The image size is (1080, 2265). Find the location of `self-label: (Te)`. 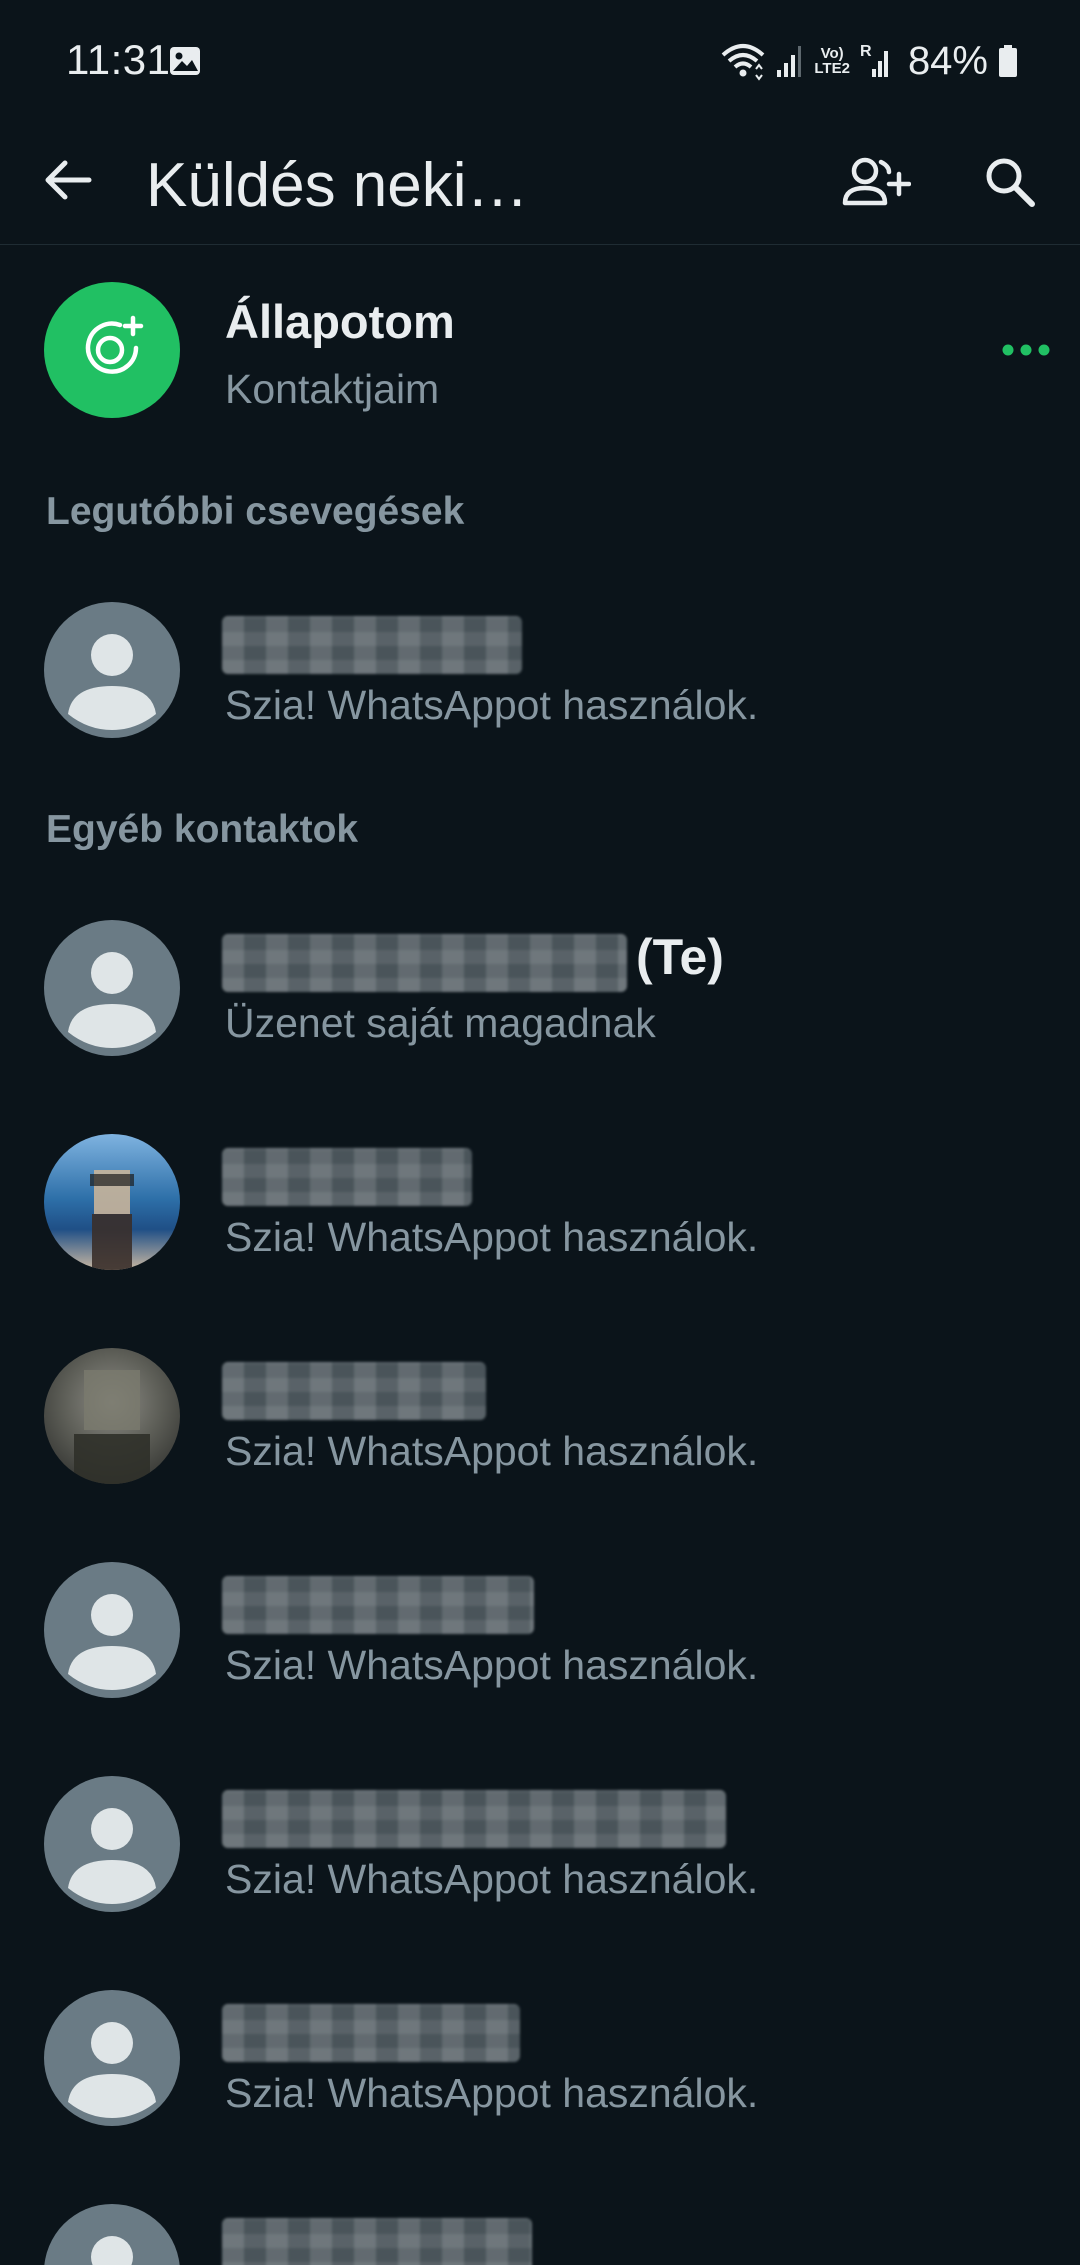

self-label: (Te) is located at coordinates (680, 957).